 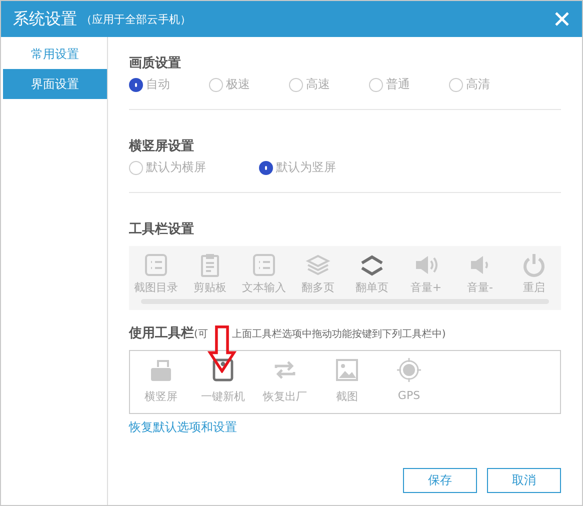 I want to click on tool-label: 截图, so click(x=347, y=396).